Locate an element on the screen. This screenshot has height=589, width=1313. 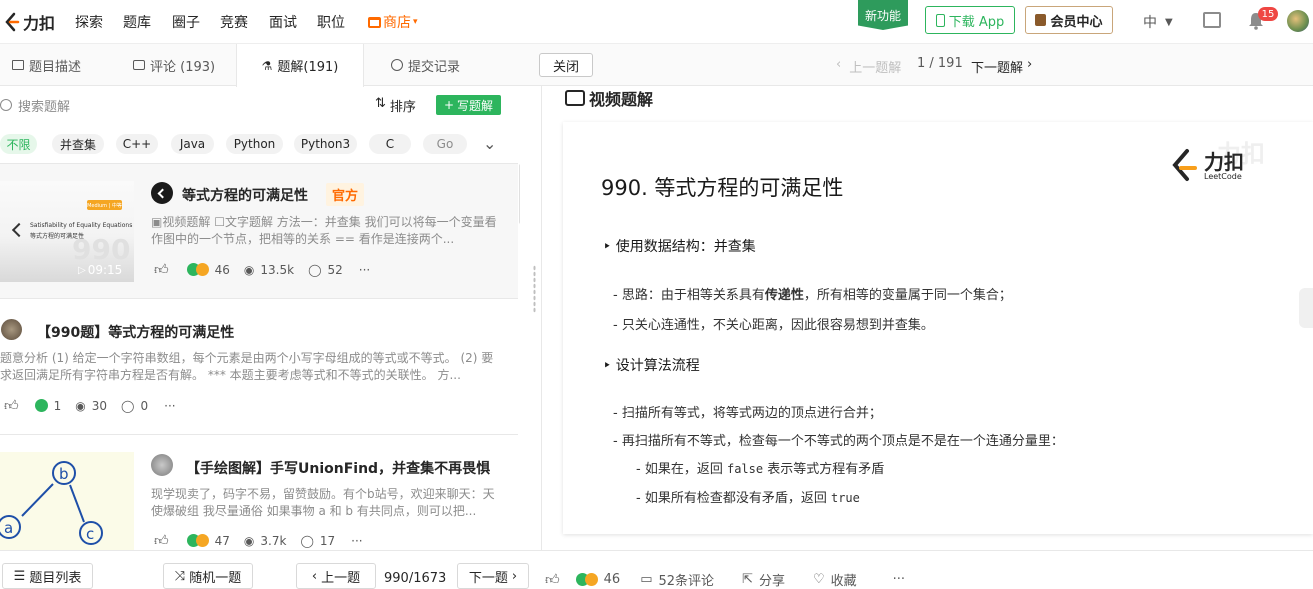
brand-cn: 力扣 is located at coordinates (1224, 161).